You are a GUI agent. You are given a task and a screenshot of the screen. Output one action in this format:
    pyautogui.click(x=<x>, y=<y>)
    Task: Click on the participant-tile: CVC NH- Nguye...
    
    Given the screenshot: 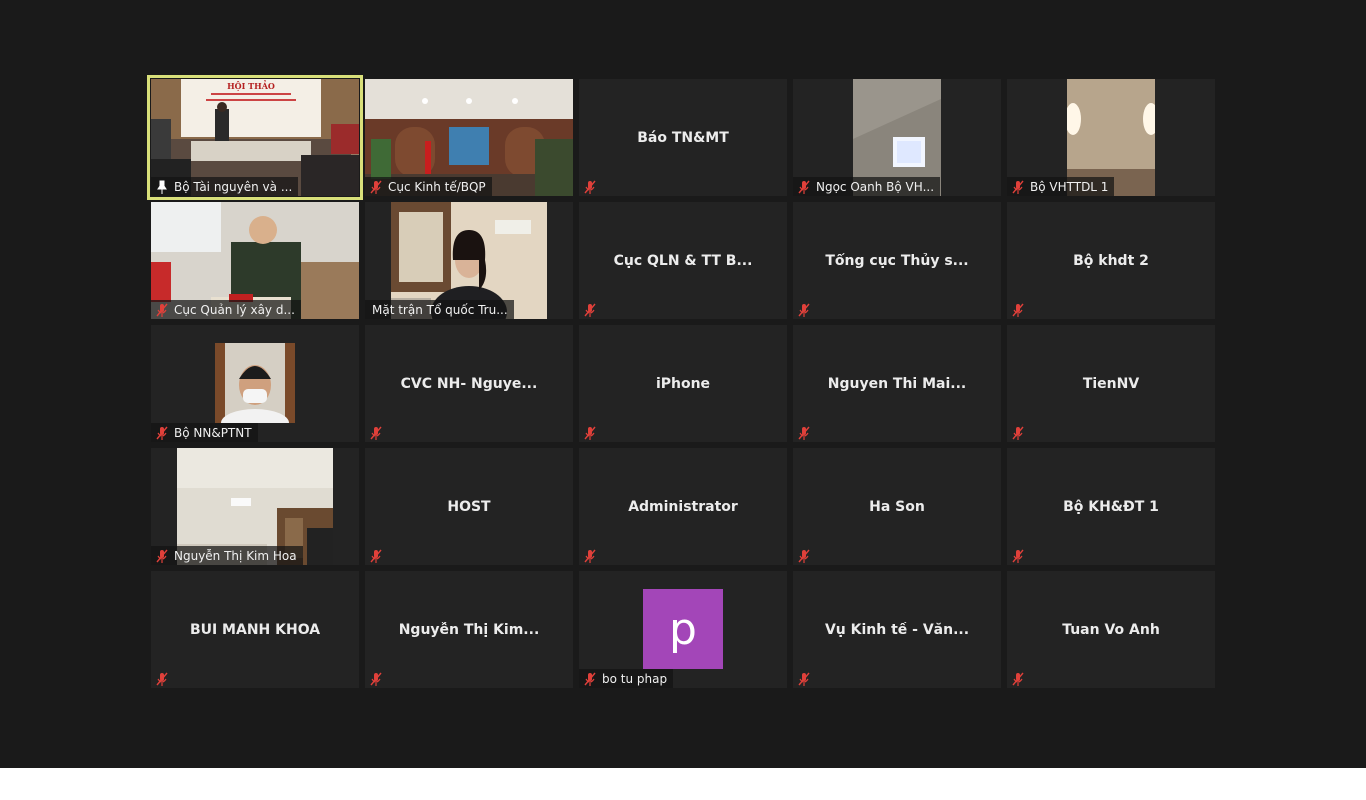 What is the action you would take?
    pyautogui.click(x=469, y=383)
    